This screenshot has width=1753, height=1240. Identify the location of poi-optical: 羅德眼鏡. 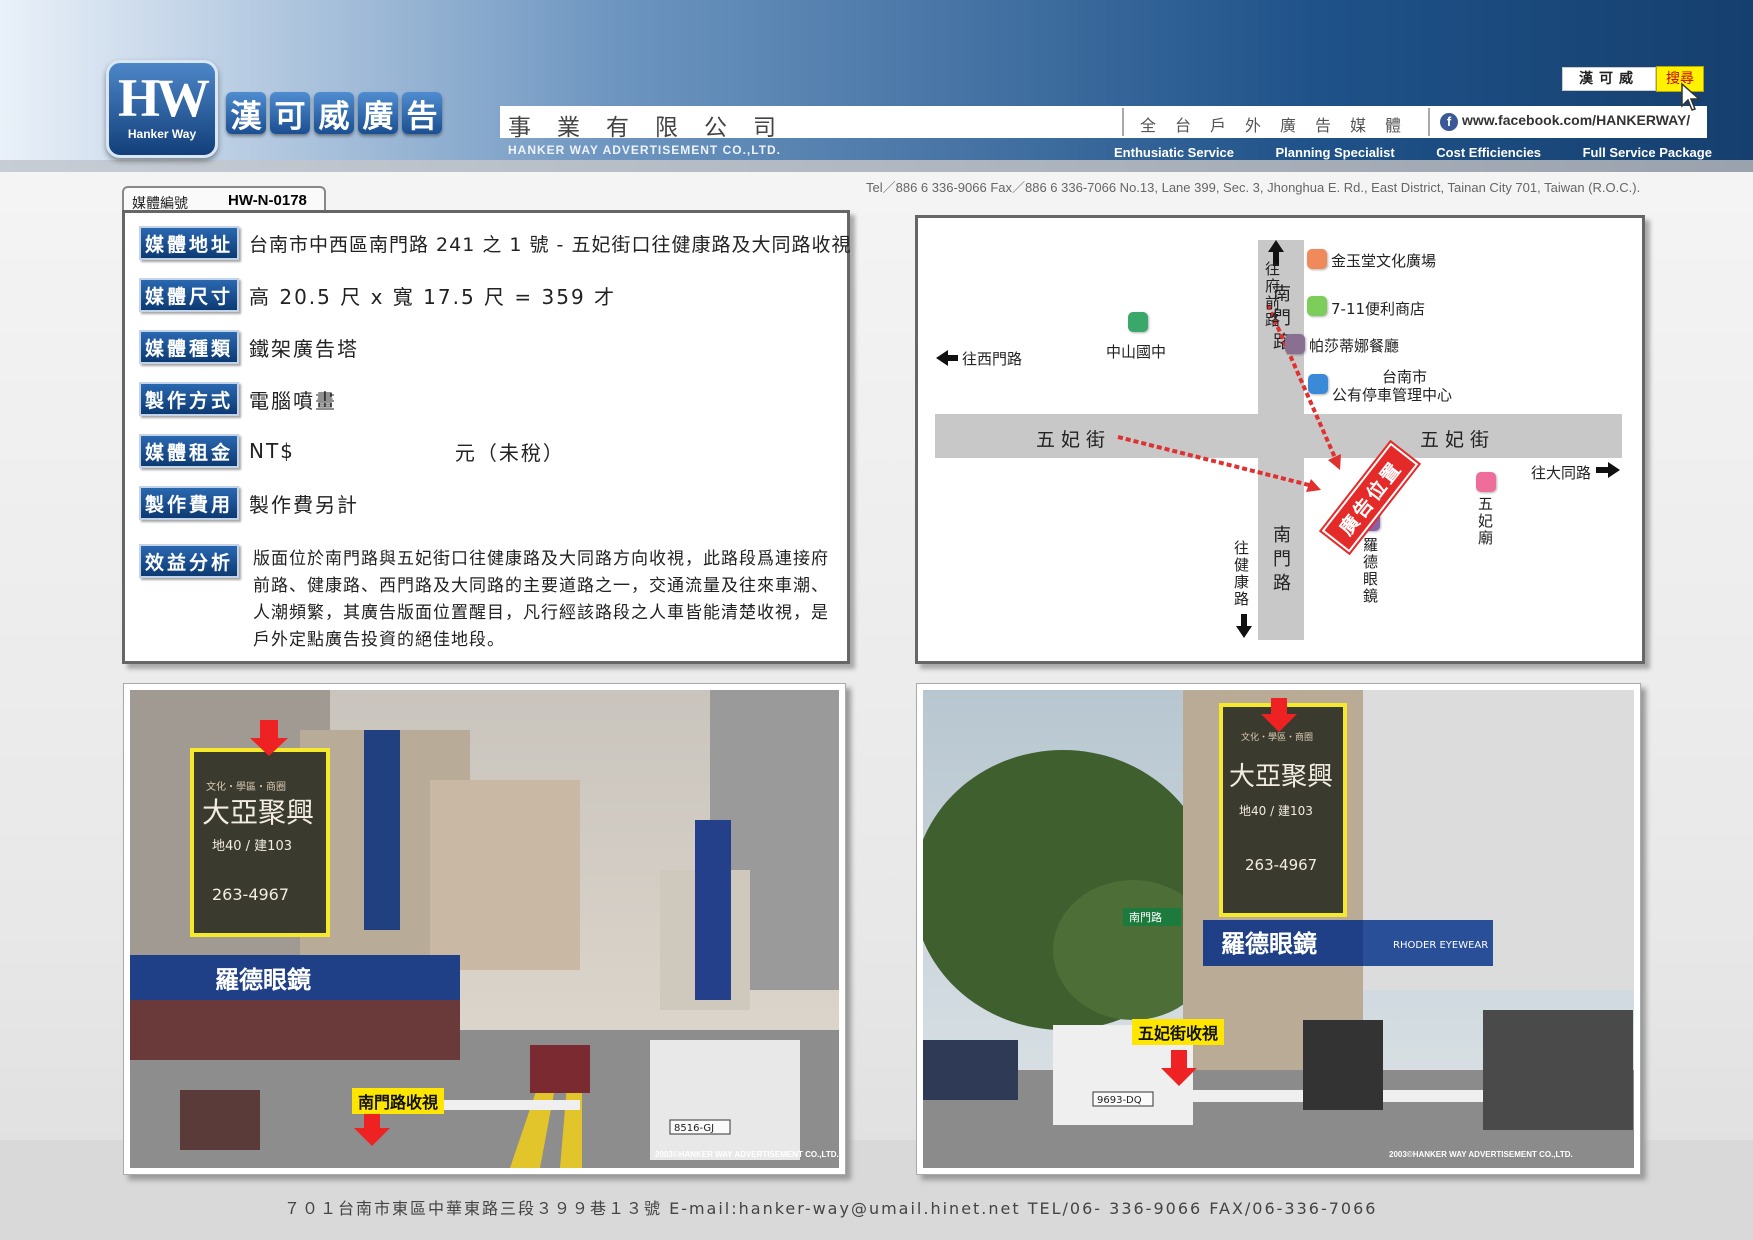
(1370, 571).